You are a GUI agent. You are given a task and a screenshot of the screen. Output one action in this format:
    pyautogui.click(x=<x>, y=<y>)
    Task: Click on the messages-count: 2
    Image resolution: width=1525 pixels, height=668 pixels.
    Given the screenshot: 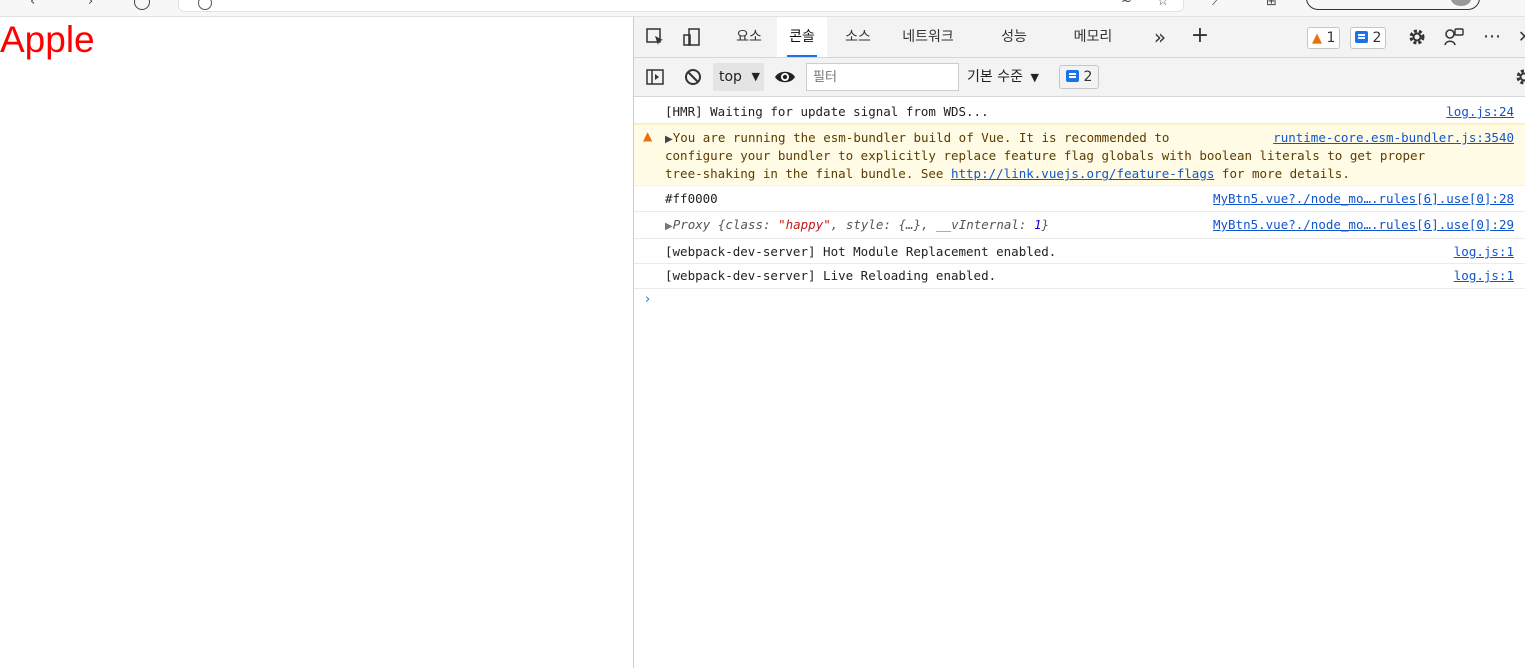 What is the action you would take?
    pyautogui.click(x=1377, y=38)
    